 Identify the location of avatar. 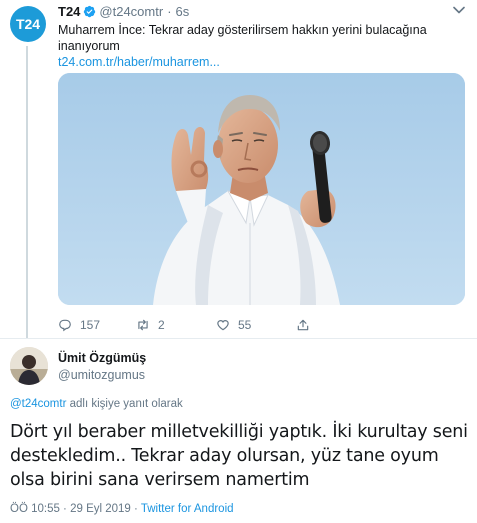
(29, 366).